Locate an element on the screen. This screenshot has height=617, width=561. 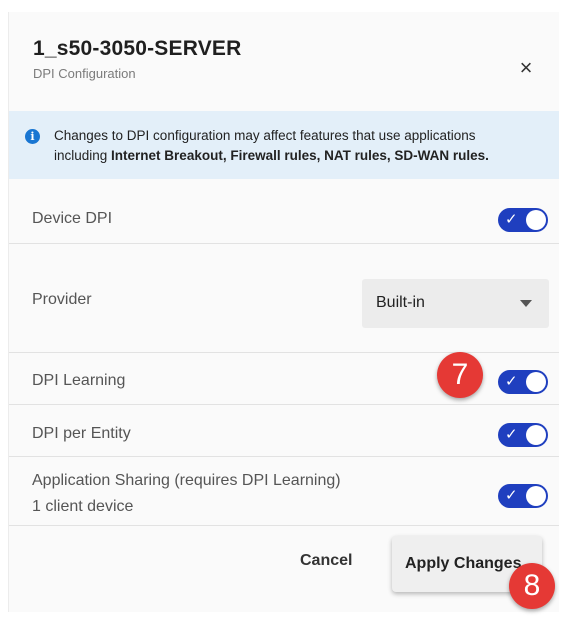
dpi-per-entity-toggle: ✓ is located at coordinates (523, 435).